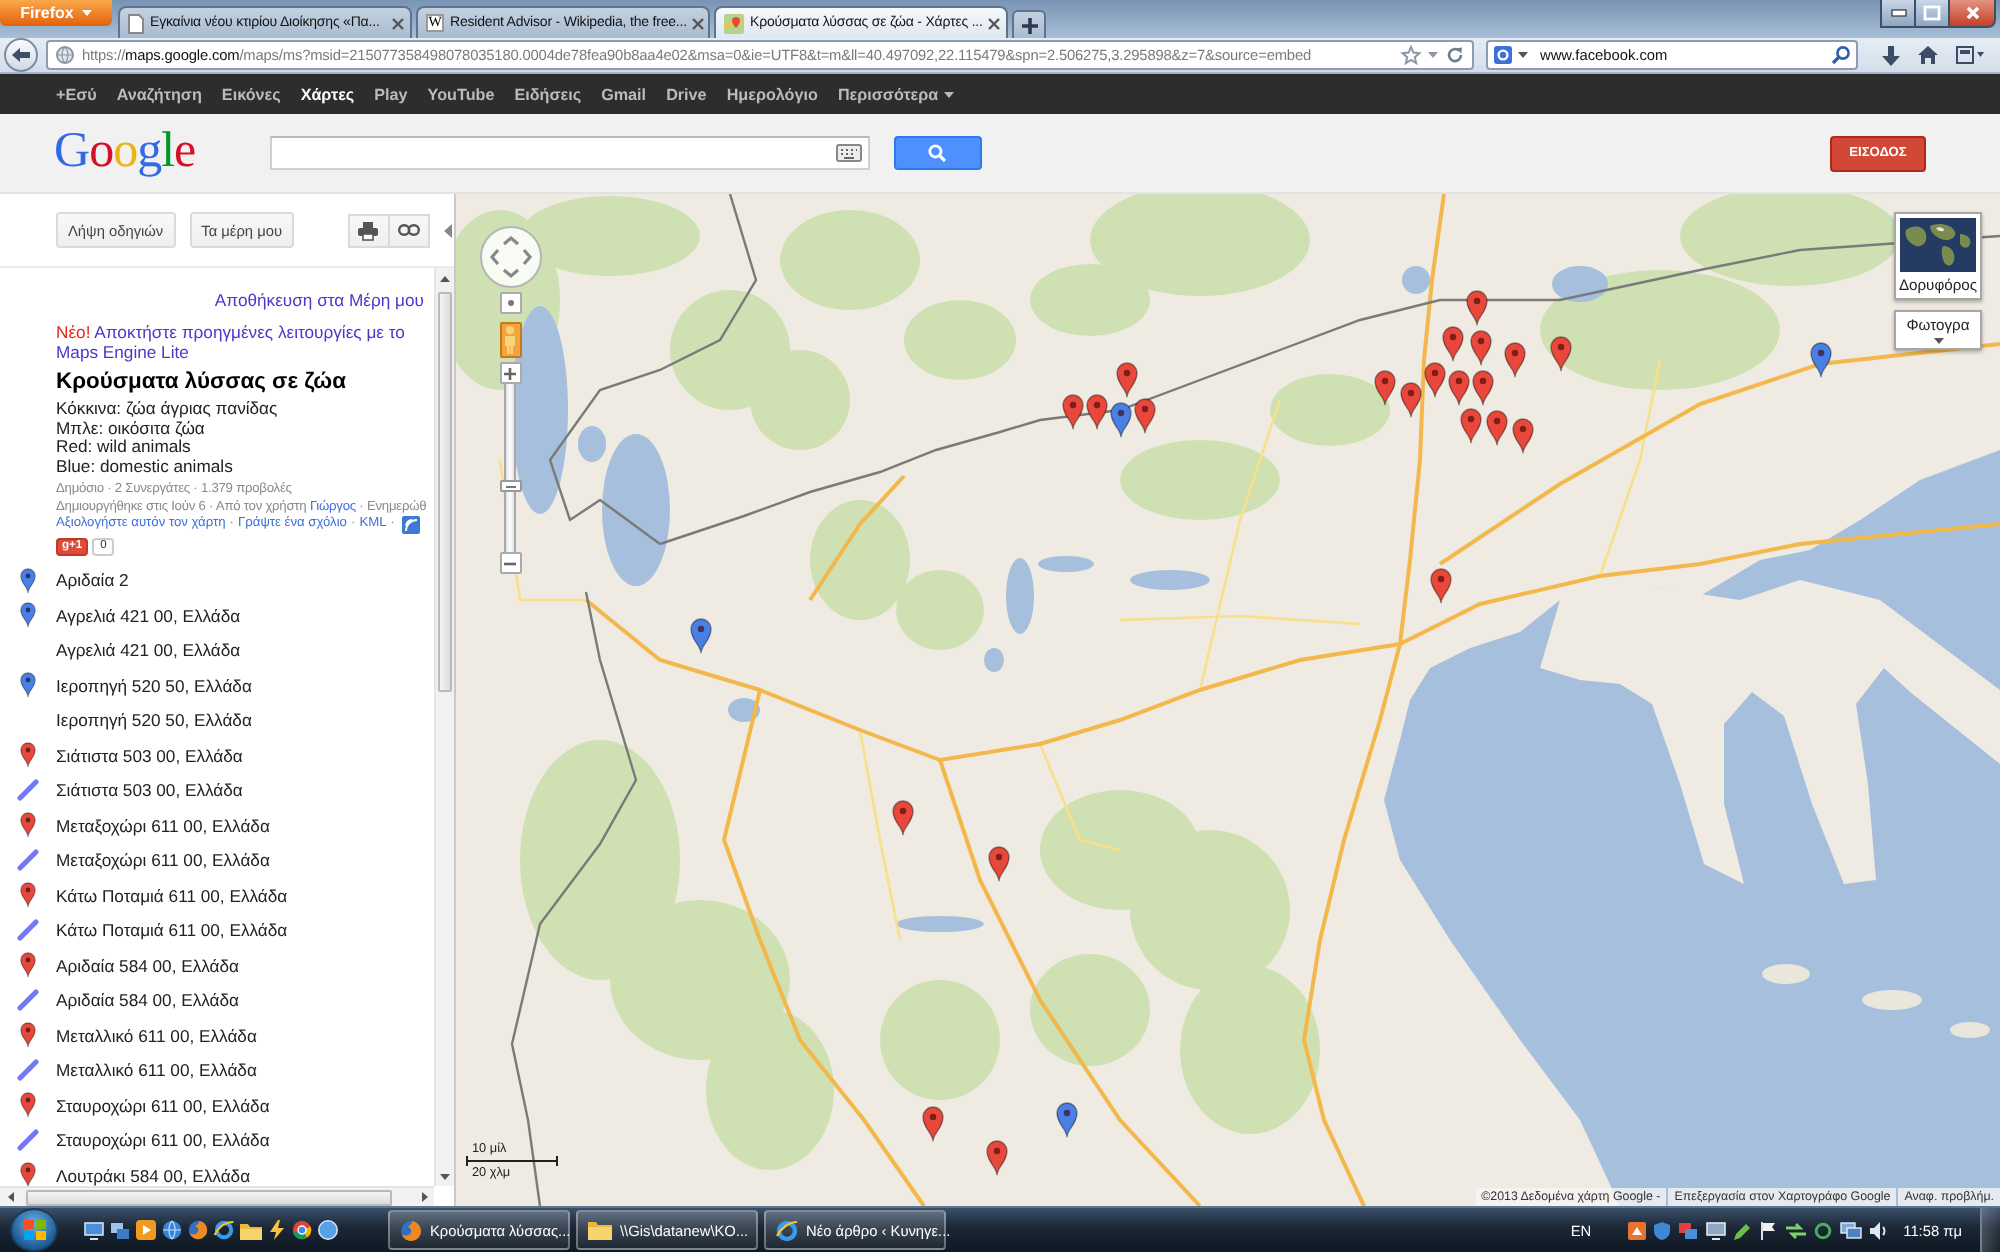 This screenshot has width=2000, height=1252. Describe the element at coordinates (327, 94) in the screenshot. I see `nav-link: Χάρτες` at that location.